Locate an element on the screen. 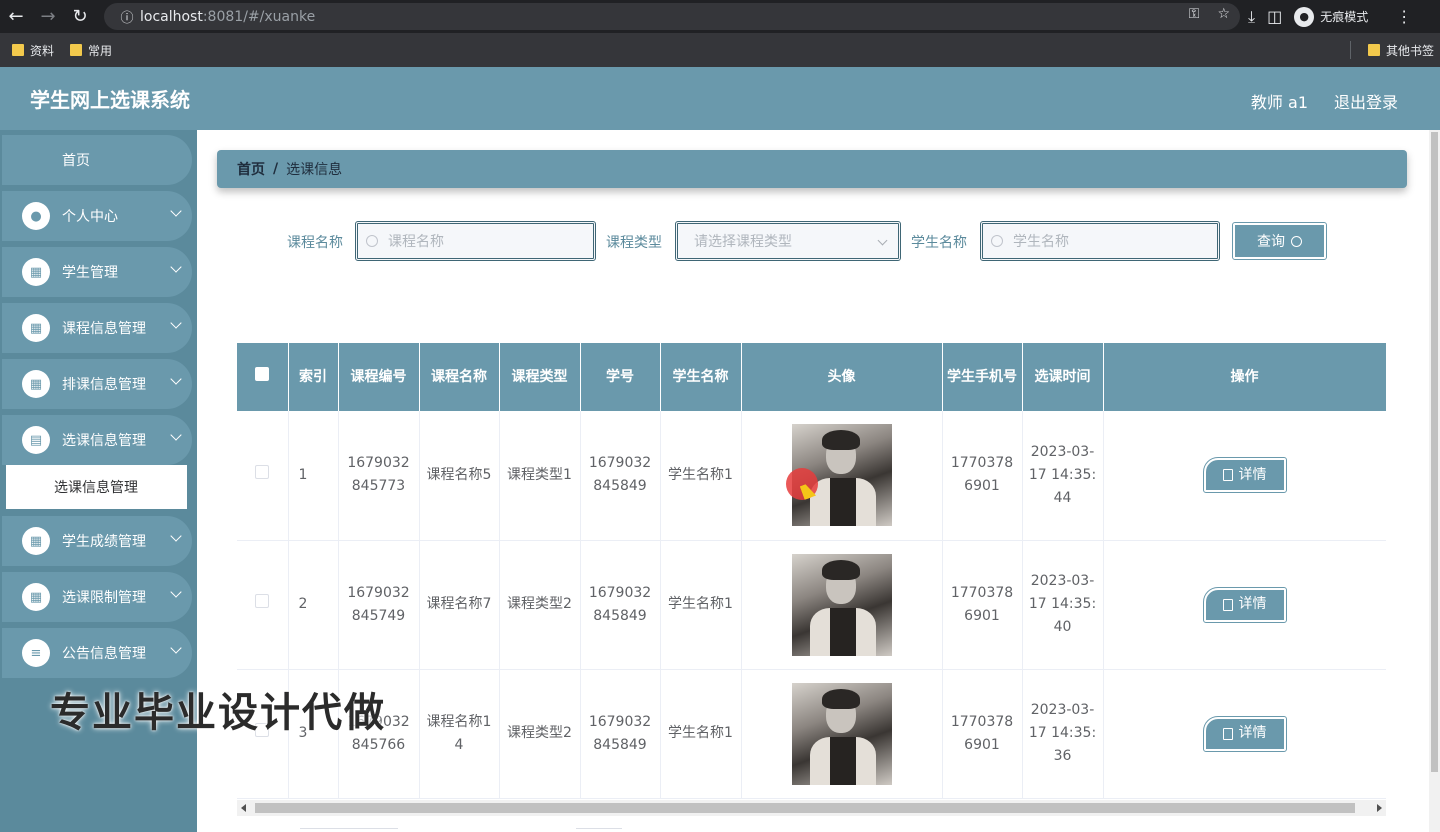  sidebar-item-home: 首页 is located at coordinates (97, 160).